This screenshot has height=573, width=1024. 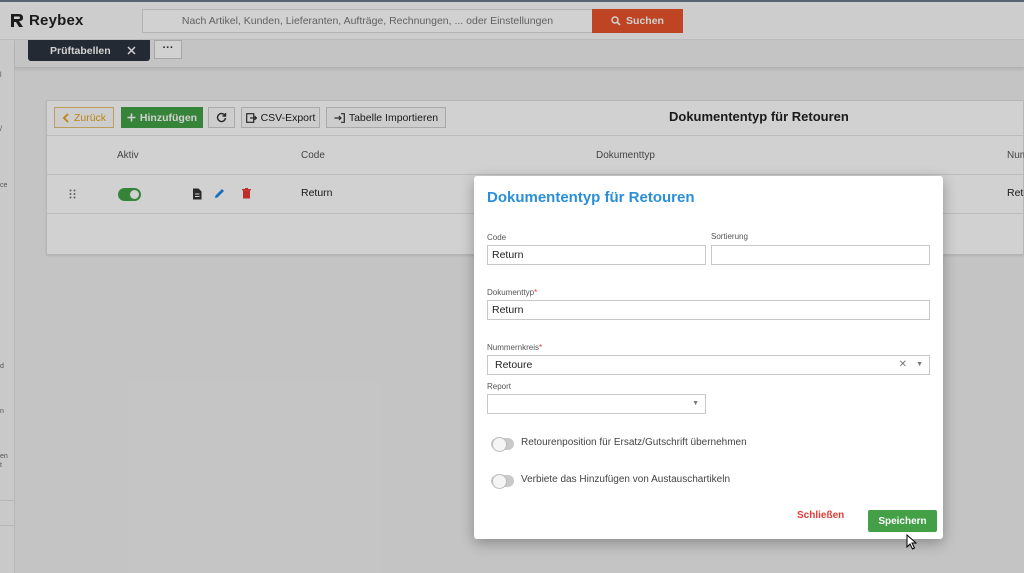 I want to click on doctype-label: Dokumenttyp, so click(x=511, y=292).